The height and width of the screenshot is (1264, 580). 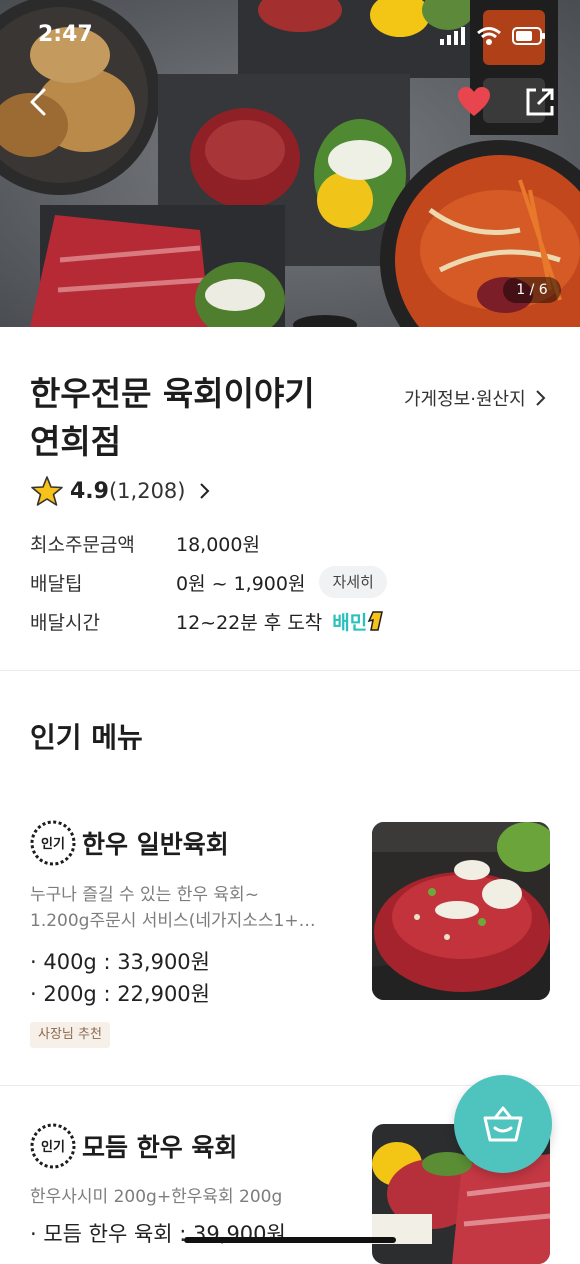 I want to click on delivery-tip-value: 0원 ~ 1,900원, so click(x=241, y=583).